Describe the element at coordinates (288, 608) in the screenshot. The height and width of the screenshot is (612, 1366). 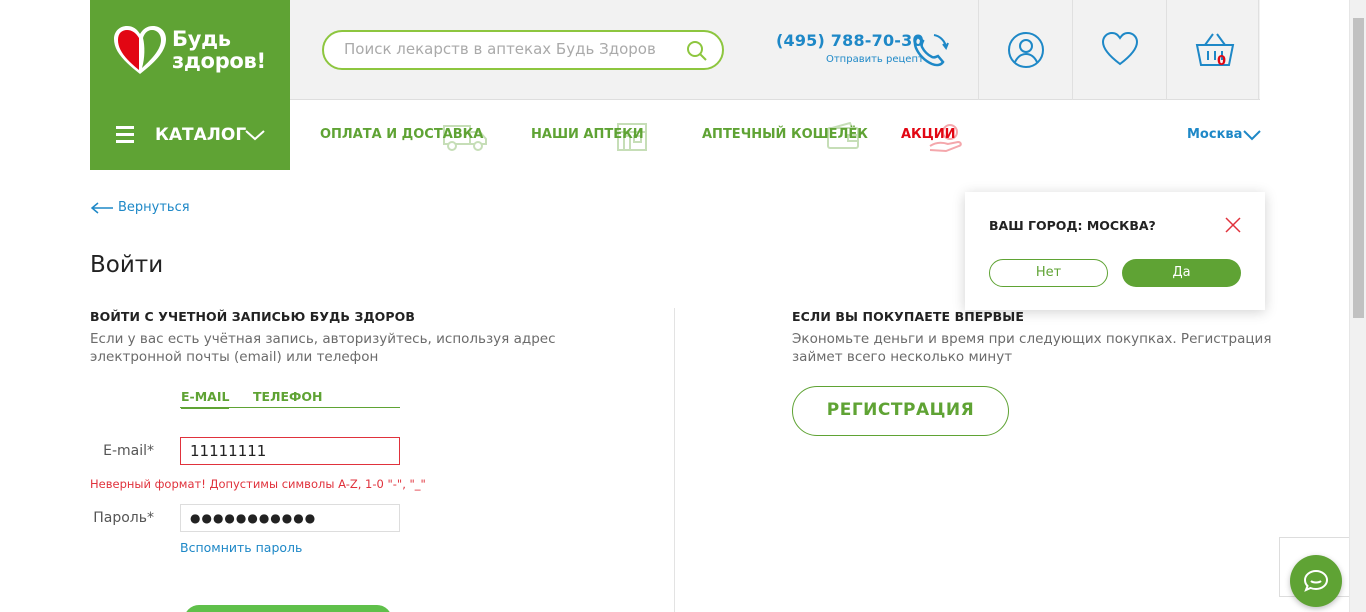
I see `login-submit-button` at that location.